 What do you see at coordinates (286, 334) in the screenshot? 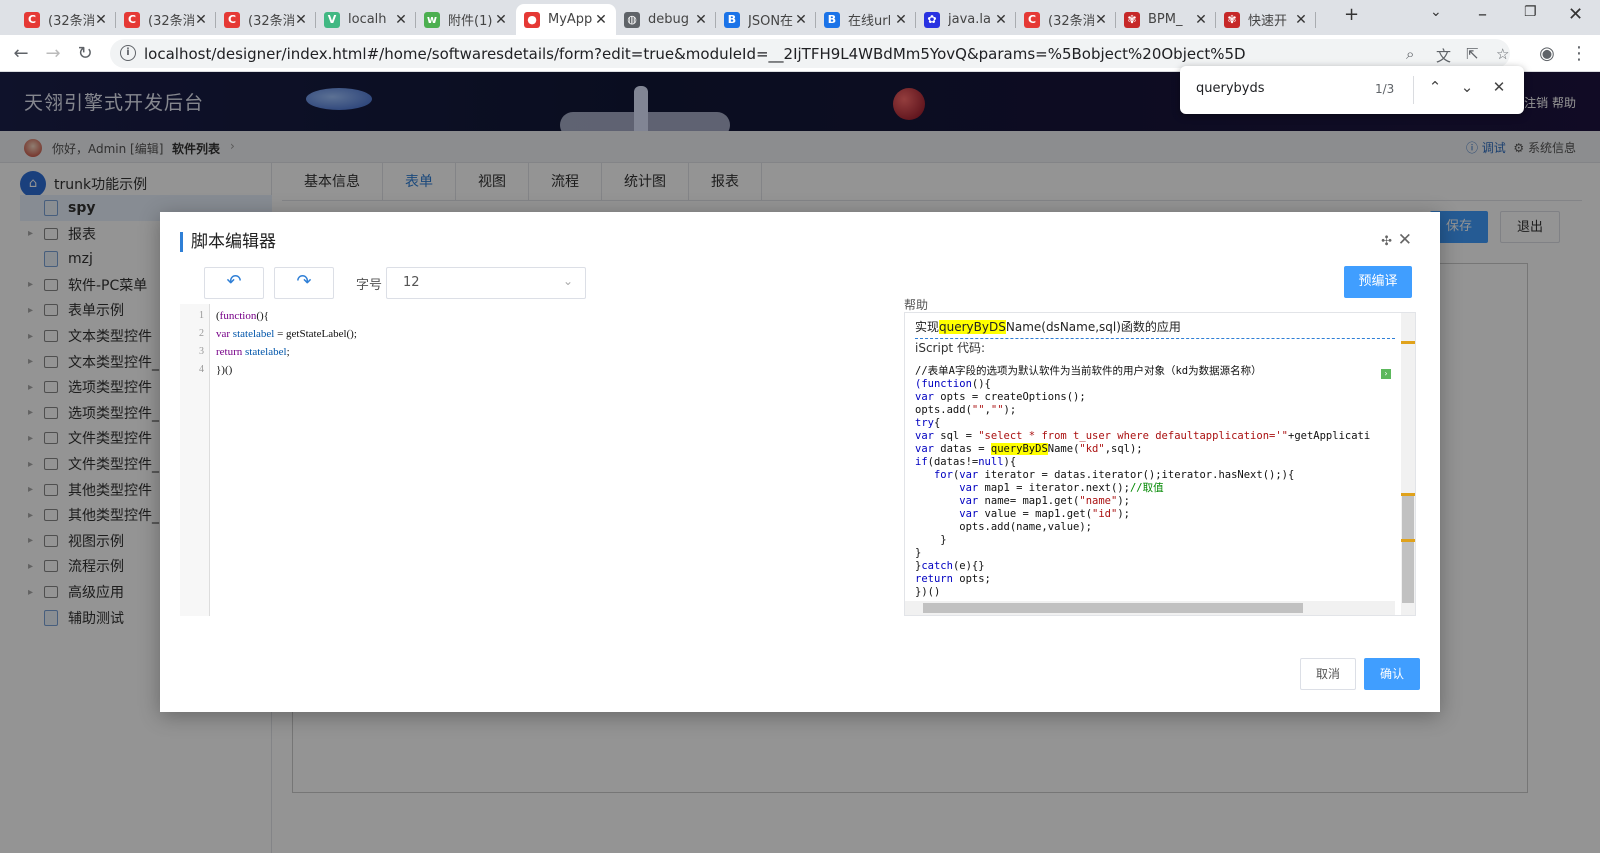
I see `code-line: var statelabel = getStateLabel();` at bounding box center [286, 334].